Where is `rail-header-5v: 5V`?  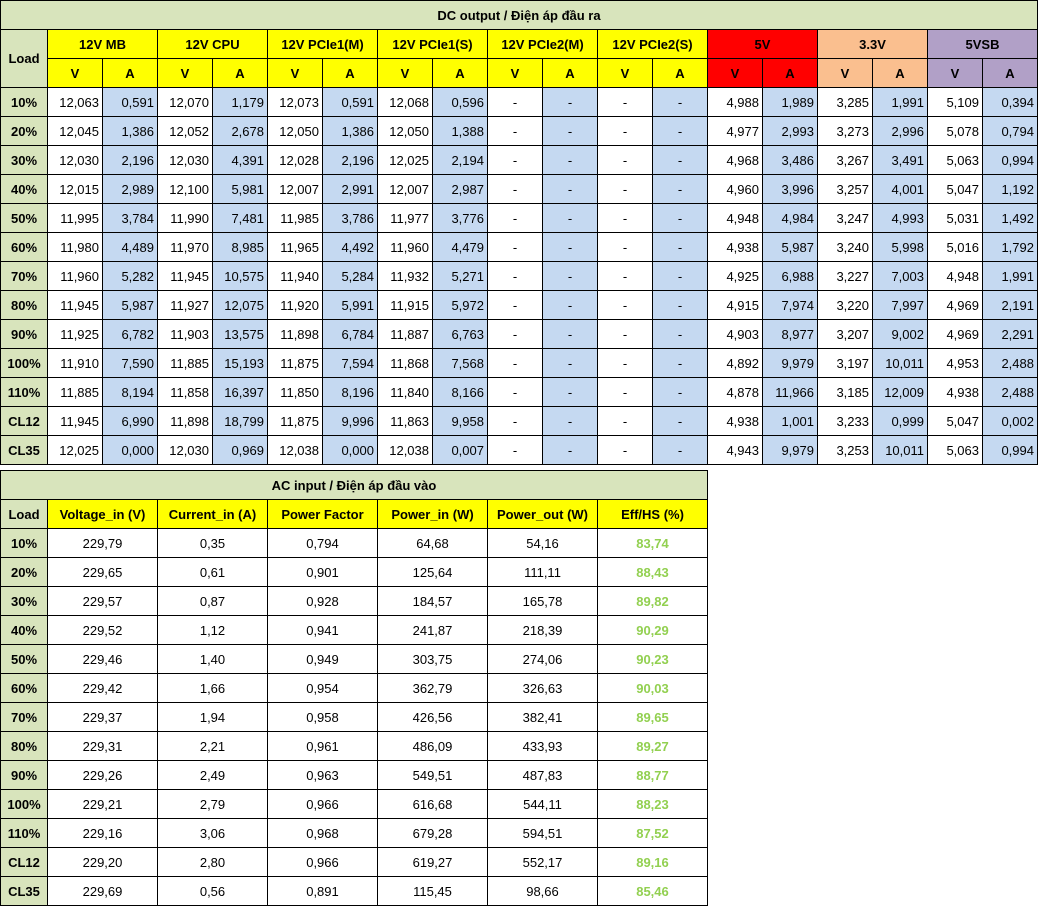
rail-header-5v: 5V is located at coordinates (762, 44).